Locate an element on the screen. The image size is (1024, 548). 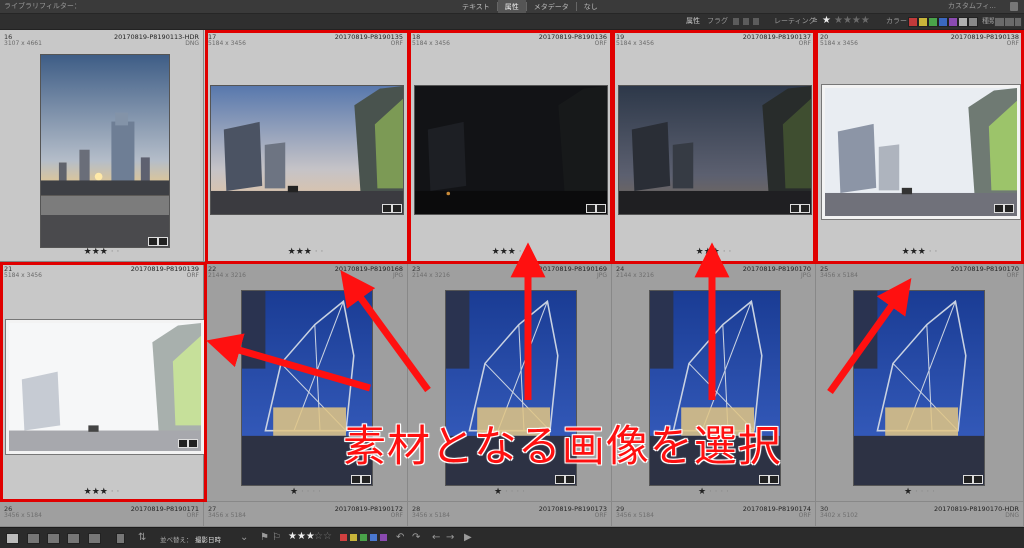
rotate-right-icon: ↷ is located at coordinates (416, 537).